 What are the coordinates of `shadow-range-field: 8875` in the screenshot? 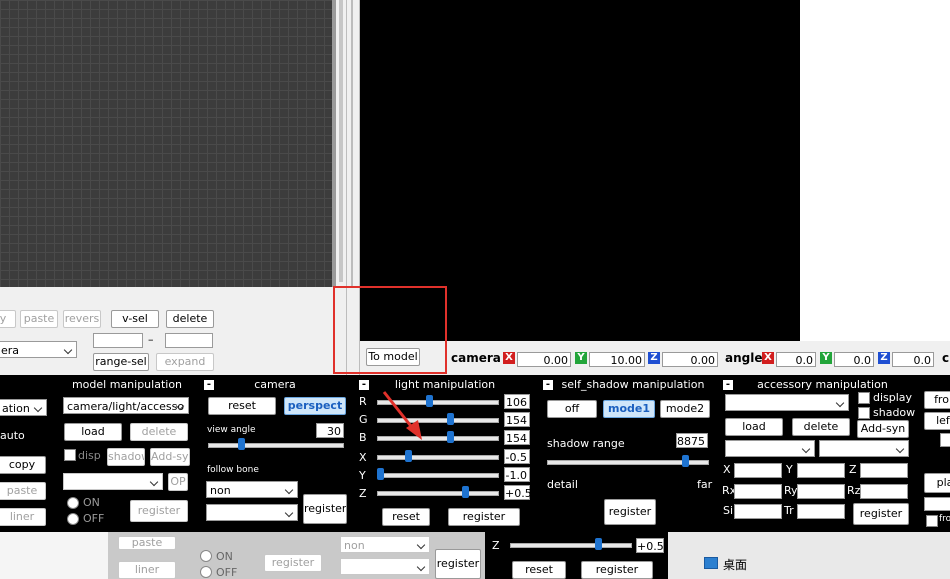 It's located at (692, 440).